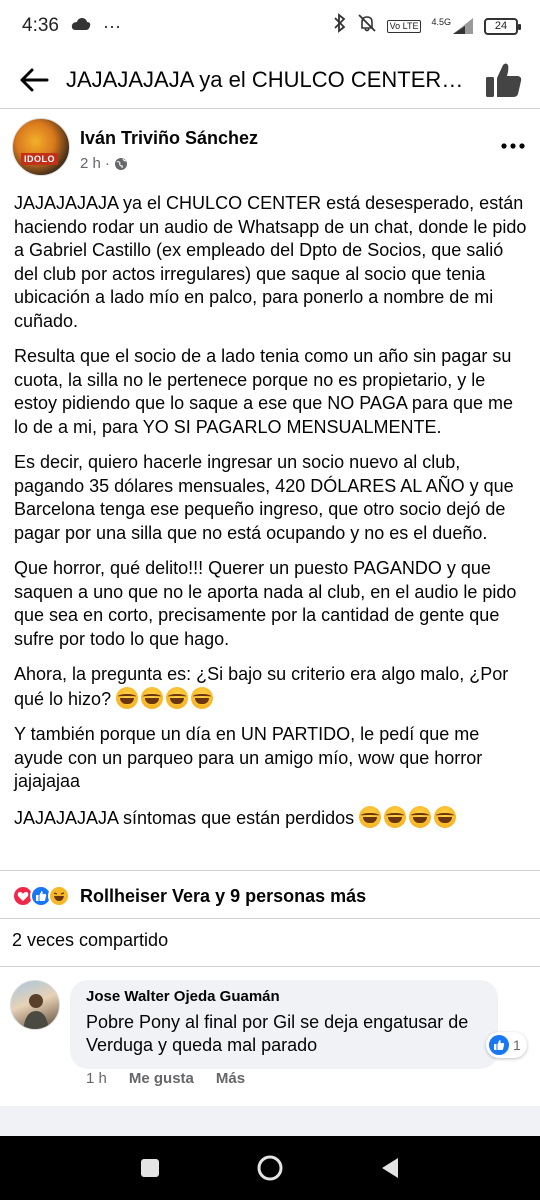 The height and width of the screenshot is (1200, 540). Describe the element at coordinates (270, 1121) in the screenshot. I see `bottom-spacer` at that location.